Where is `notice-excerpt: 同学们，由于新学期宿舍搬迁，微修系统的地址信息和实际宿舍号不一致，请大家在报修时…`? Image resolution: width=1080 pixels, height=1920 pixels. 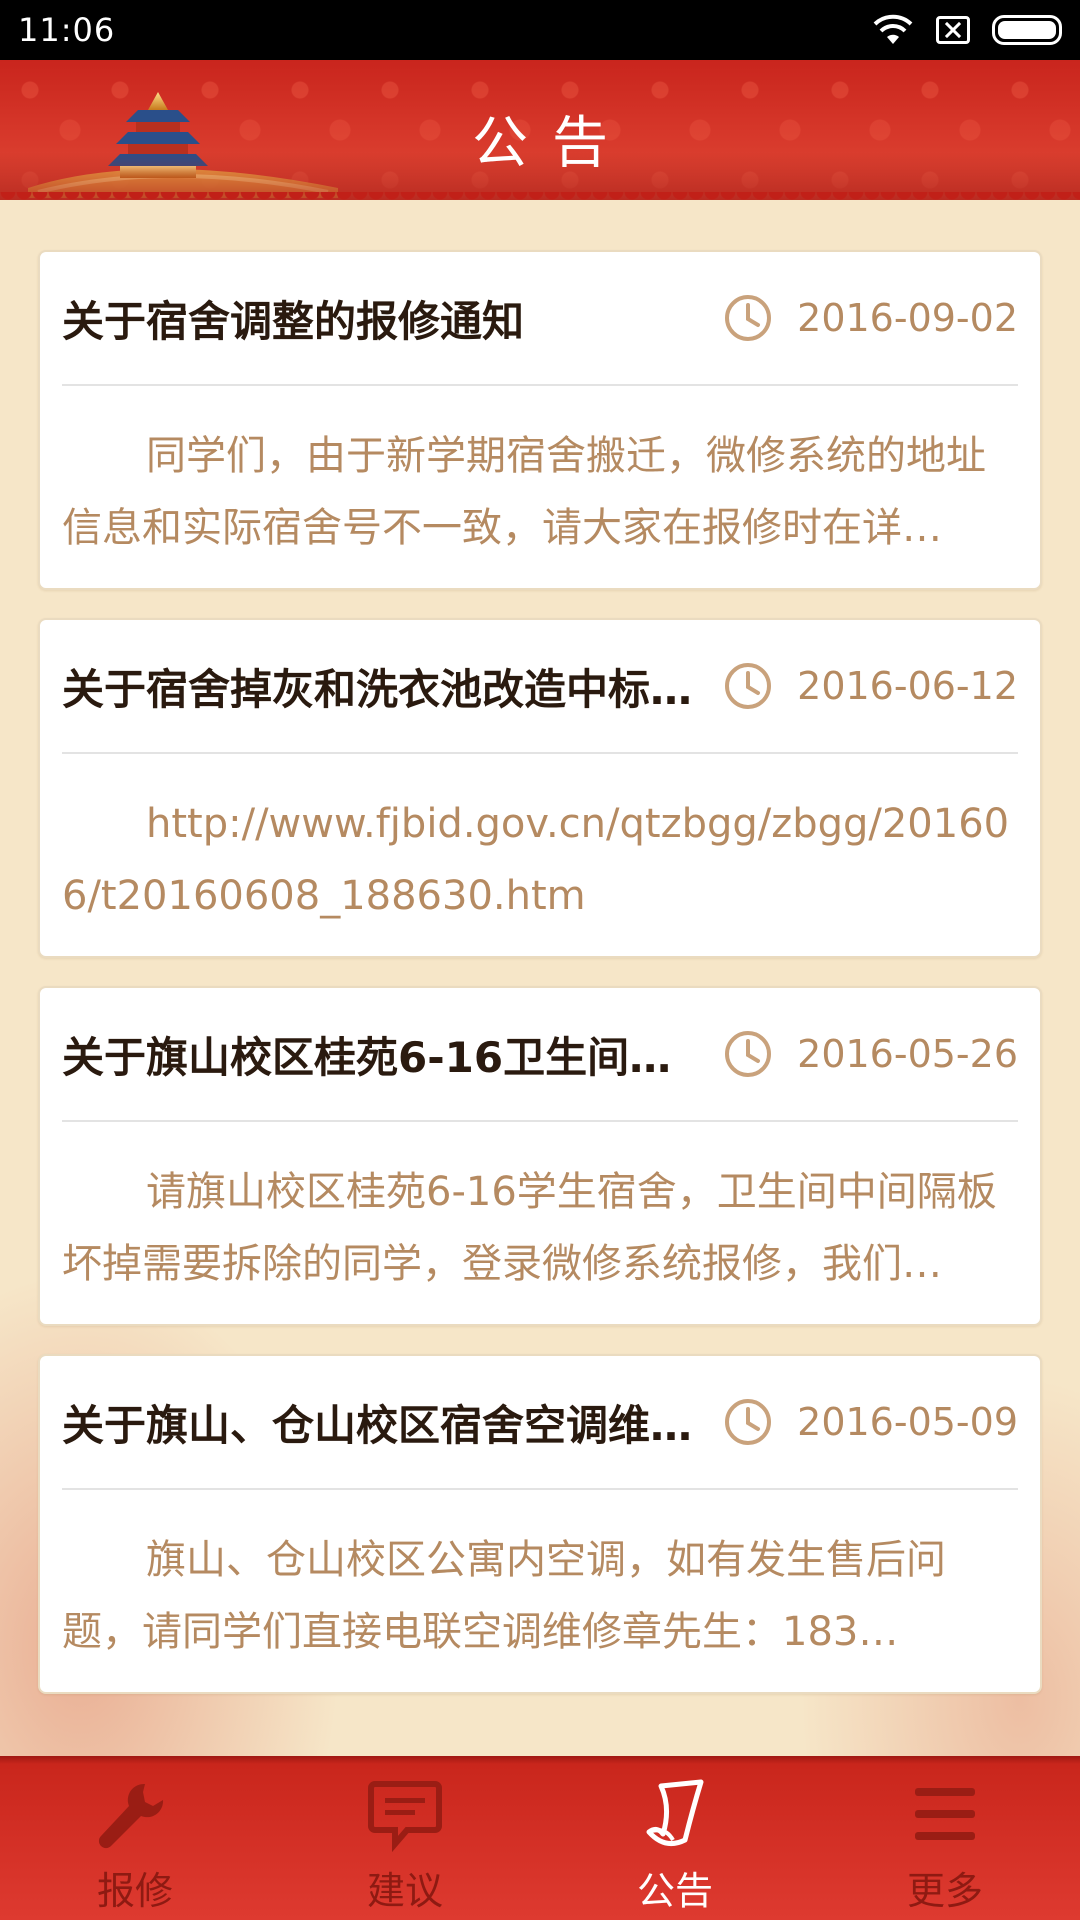 notice-excerpt: 同学们，由于新学期宿舍搬迁，微修系统的地址信息和实际宿舍号不一致，请大家在报修时… is located at coordinates (524, 492).